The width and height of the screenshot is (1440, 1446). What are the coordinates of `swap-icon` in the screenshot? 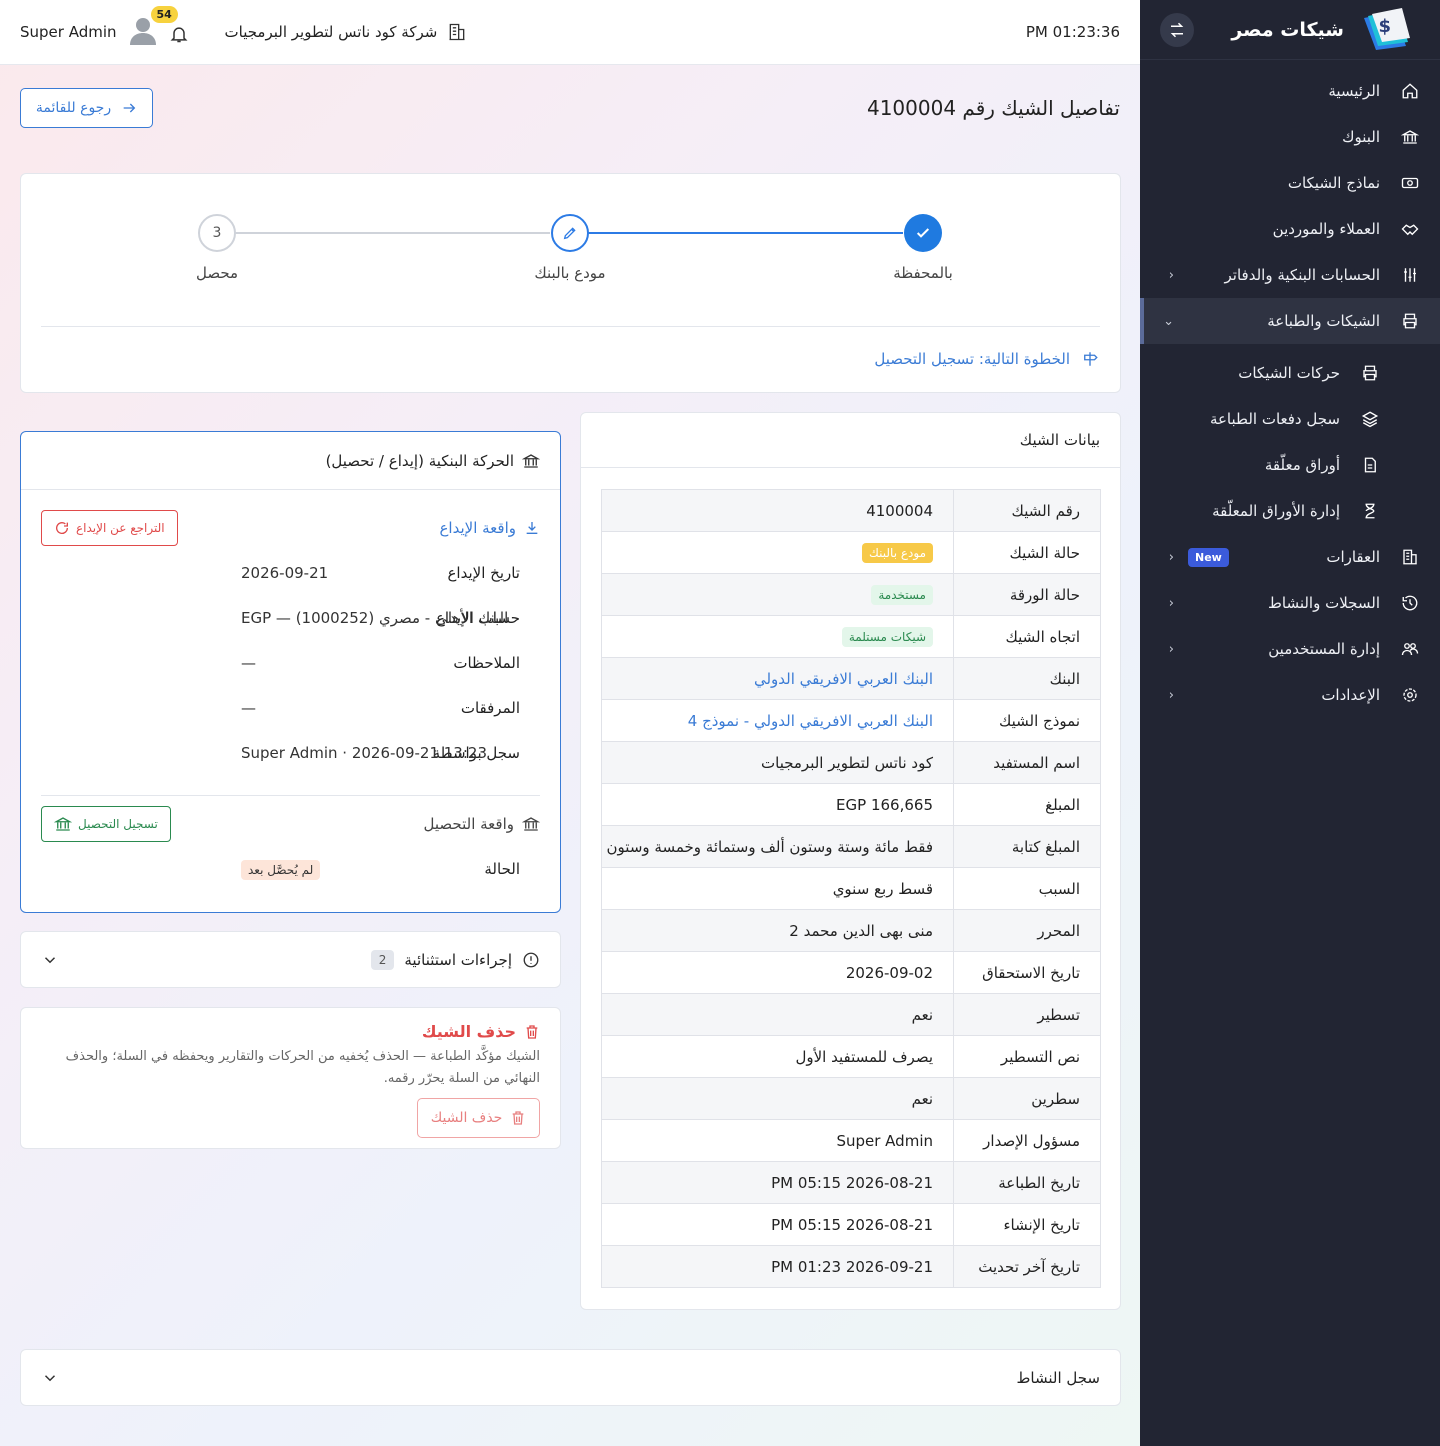 It's located at (1177, 29).